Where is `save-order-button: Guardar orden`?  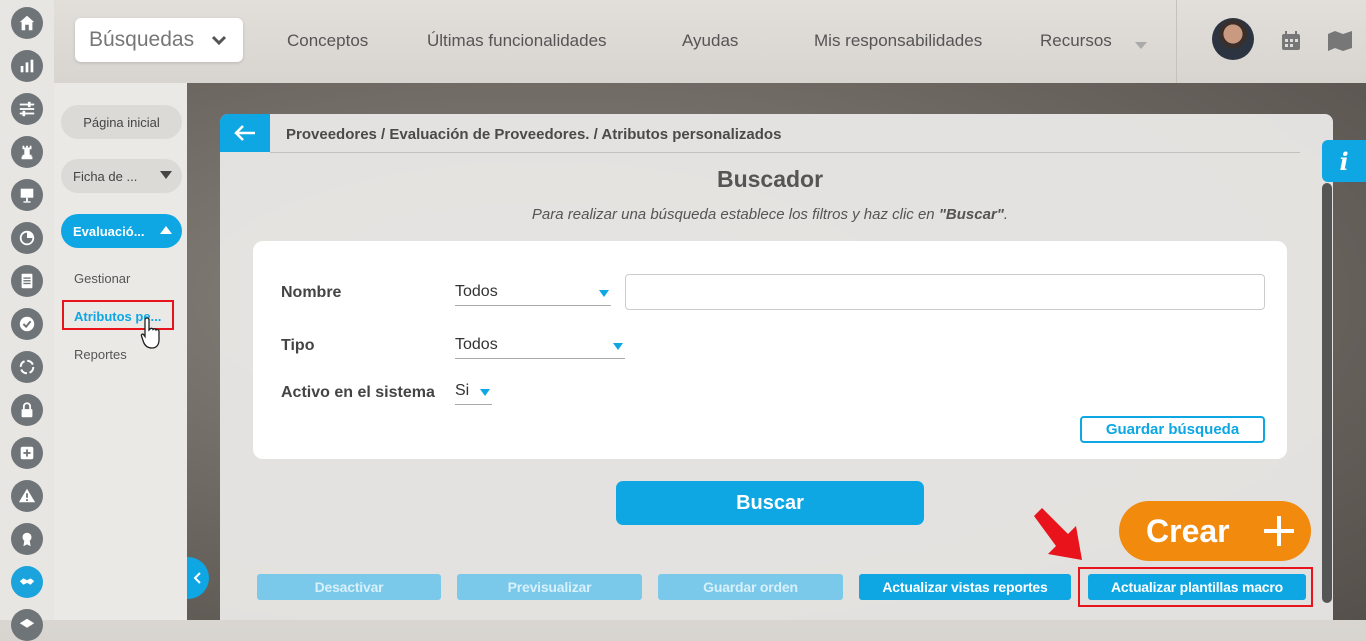 save-order-button: Guardar orden is located at coordinates (750, 587).